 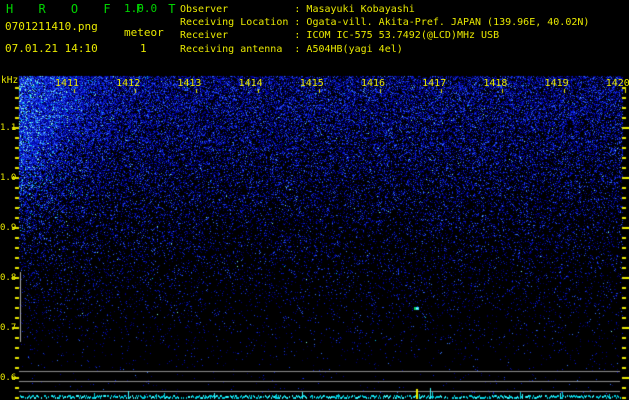 What do you see at coordinates (8, 228) in the screenshot?
I see `y-axis-label: 0.9` at bounding box center [8, 228].